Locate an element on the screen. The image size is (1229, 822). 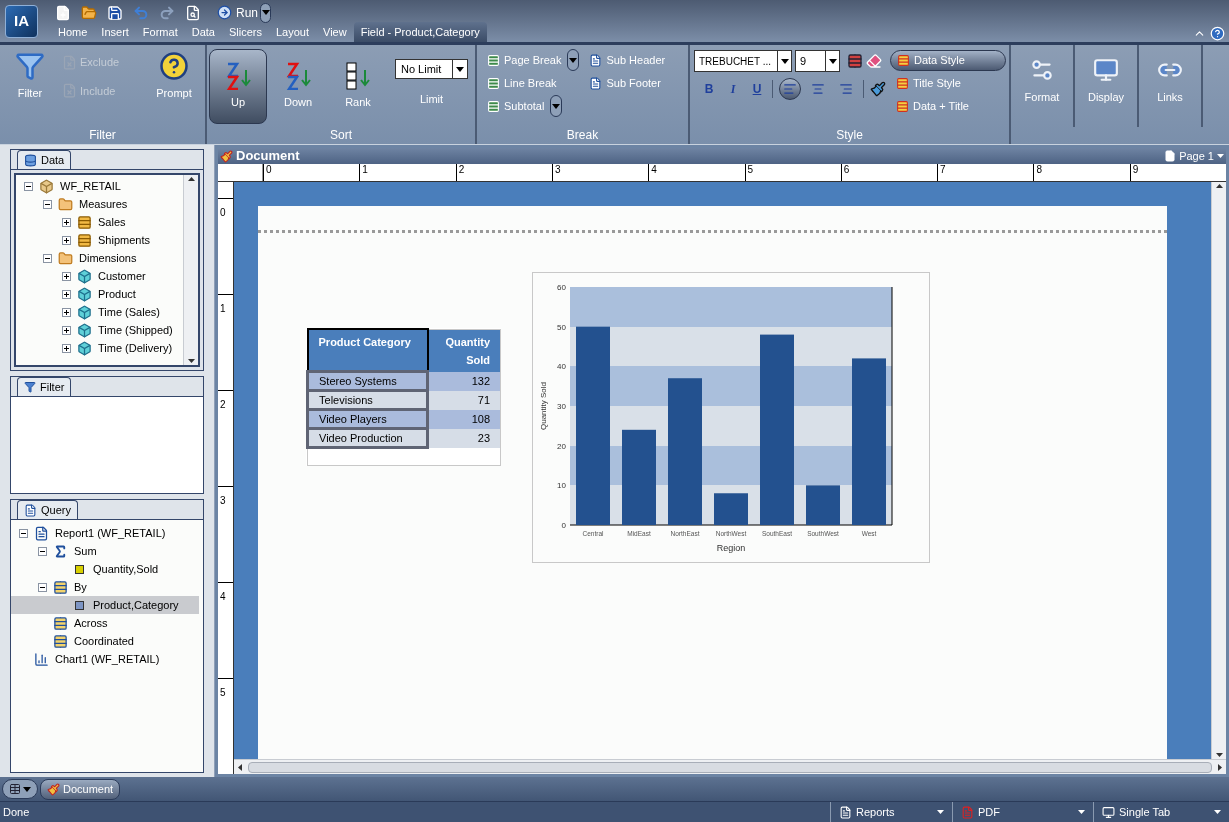
document-tab: Document is located at coordinates (80, 789).